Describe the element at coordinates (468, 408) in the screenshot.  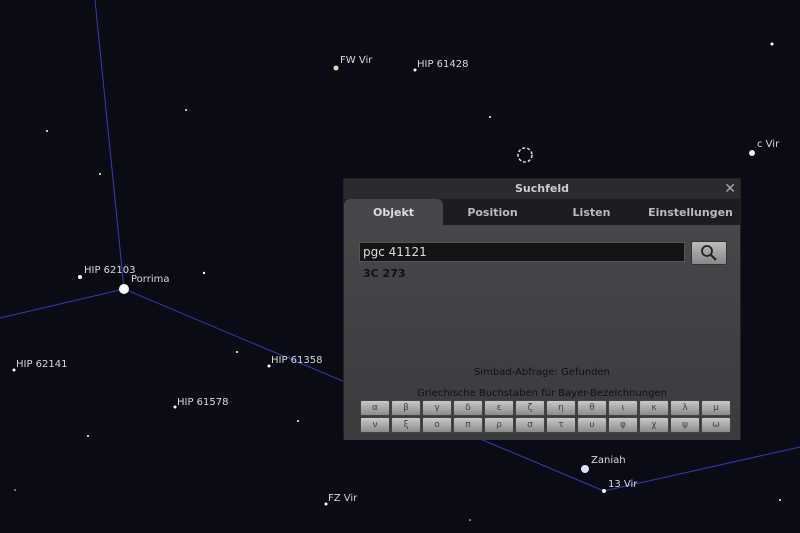
I see `greek-key: δ` at that location.